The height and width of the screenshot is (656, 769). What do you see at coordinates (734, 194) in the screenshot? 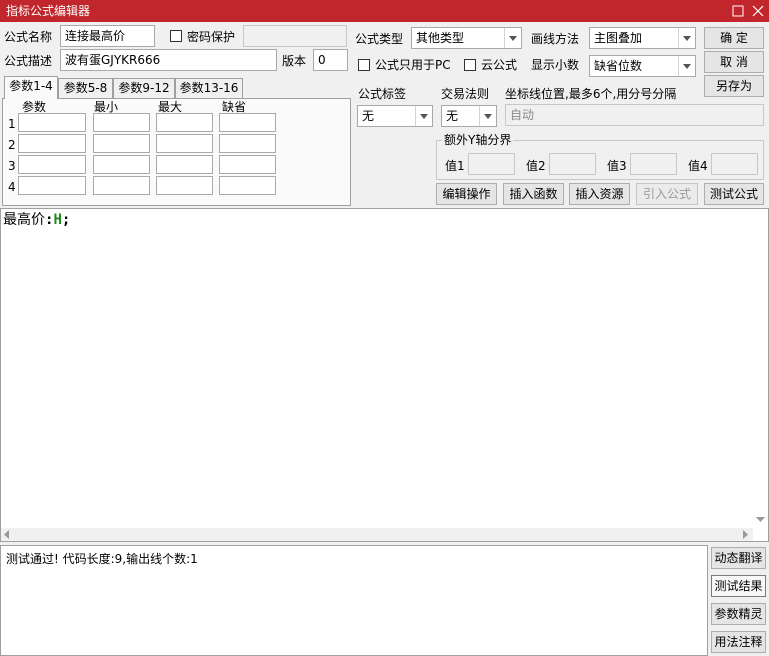
I see `test-formula-button: 测试公式` at bounding box center [734, 194].